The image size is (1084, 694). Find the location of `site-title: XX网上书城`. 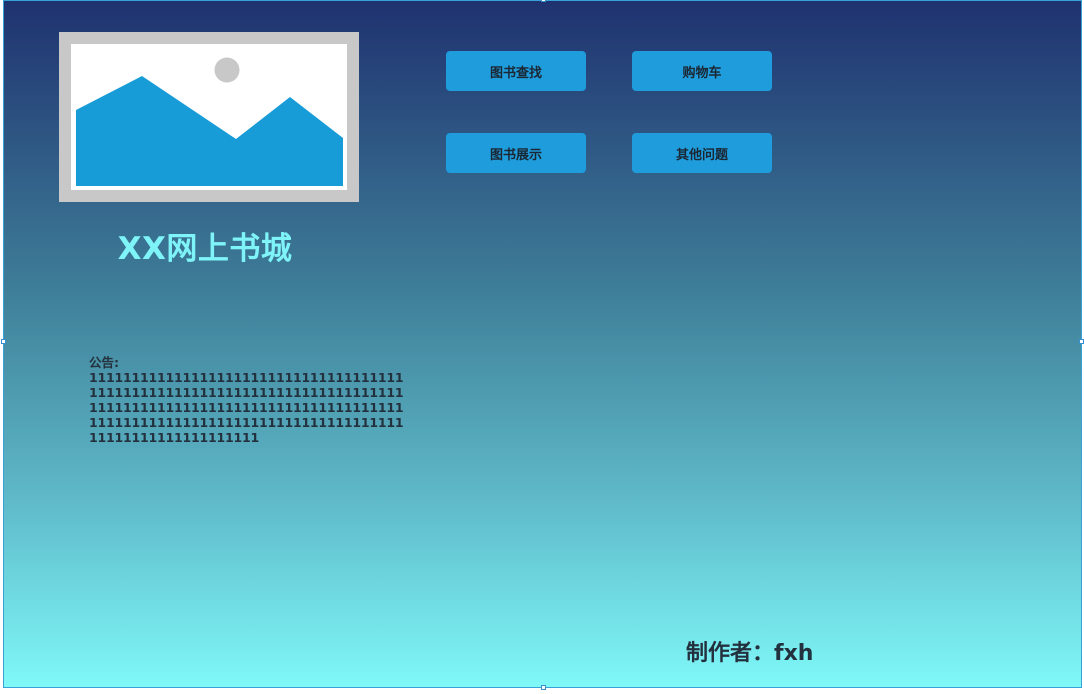

site-title: XX网上书城 is located at coordinates (205, 249).